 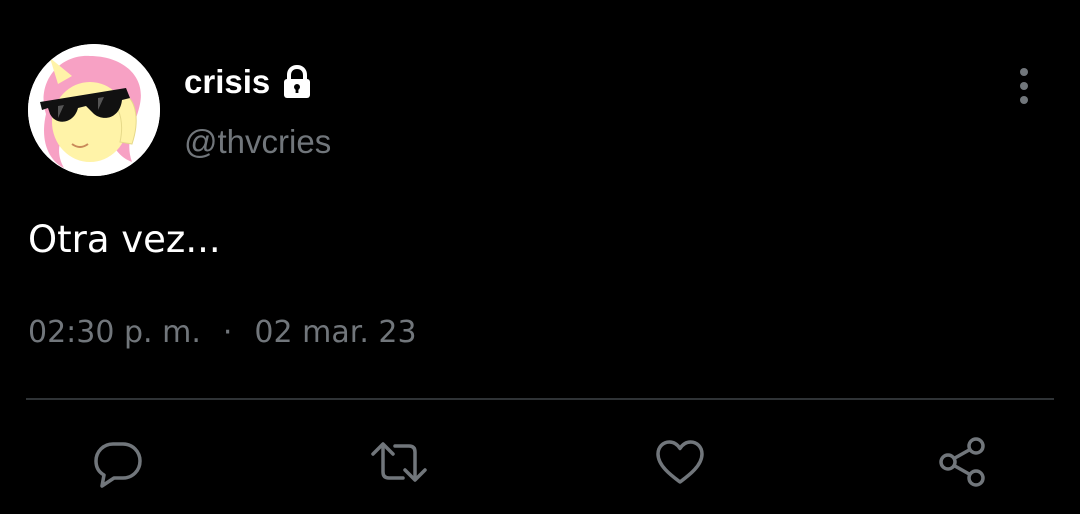 I want to click on author-handle: @thvcries, so click(x=257, y=142).